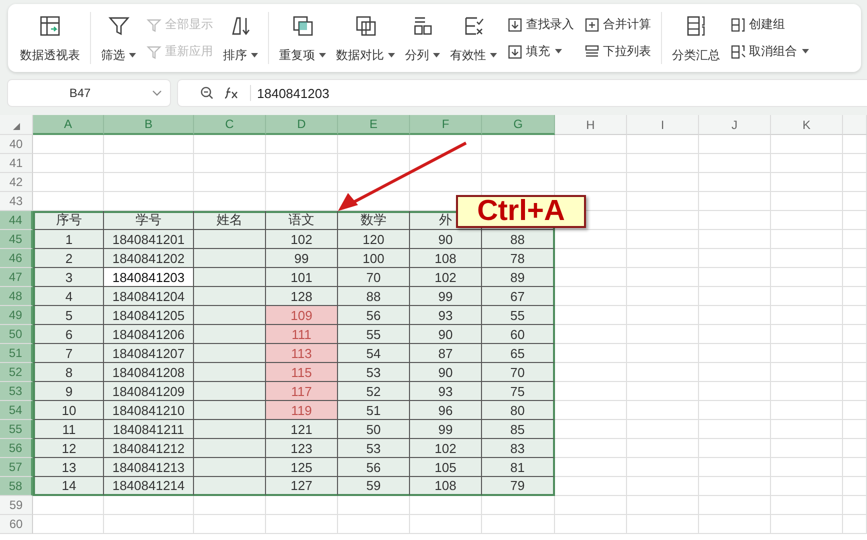  What do you see at coordinates (302, 296) in the screenshot?
I see `table-cell: 128` at bounding box center [302, 296].